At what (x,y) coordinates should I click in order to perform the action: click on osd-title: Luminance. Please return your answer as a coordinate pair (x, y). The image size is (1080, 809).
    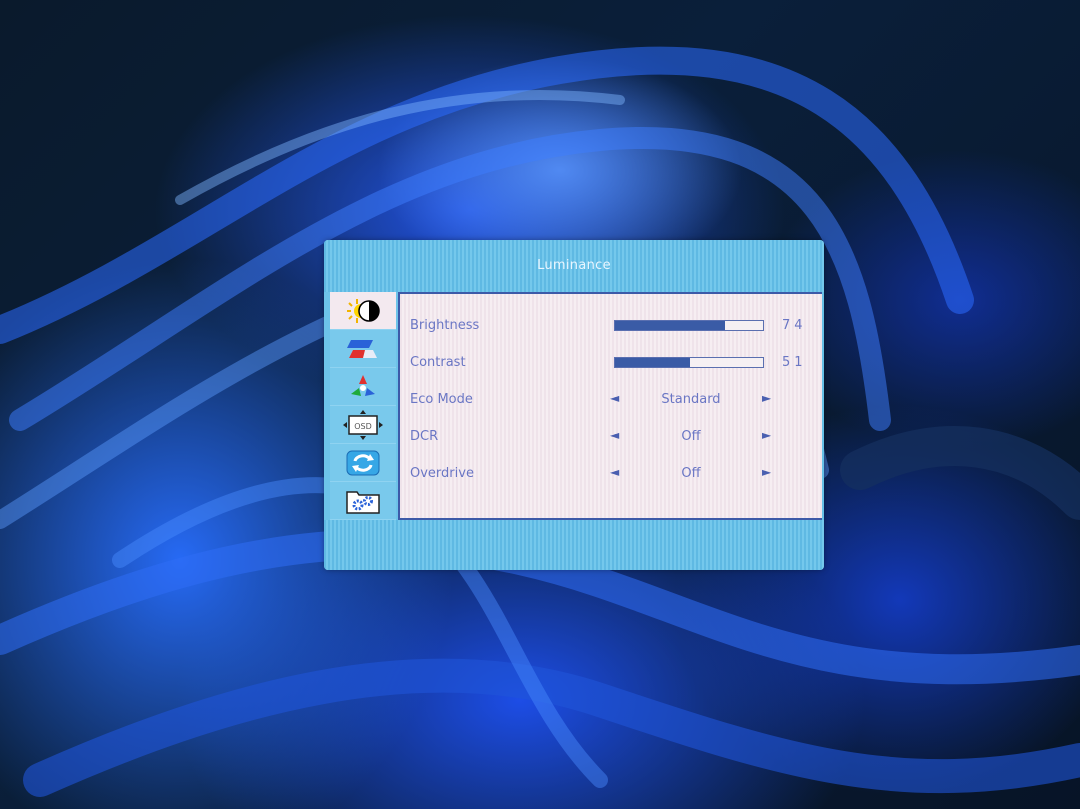
    Looking at the image, I should click on (574, 265).